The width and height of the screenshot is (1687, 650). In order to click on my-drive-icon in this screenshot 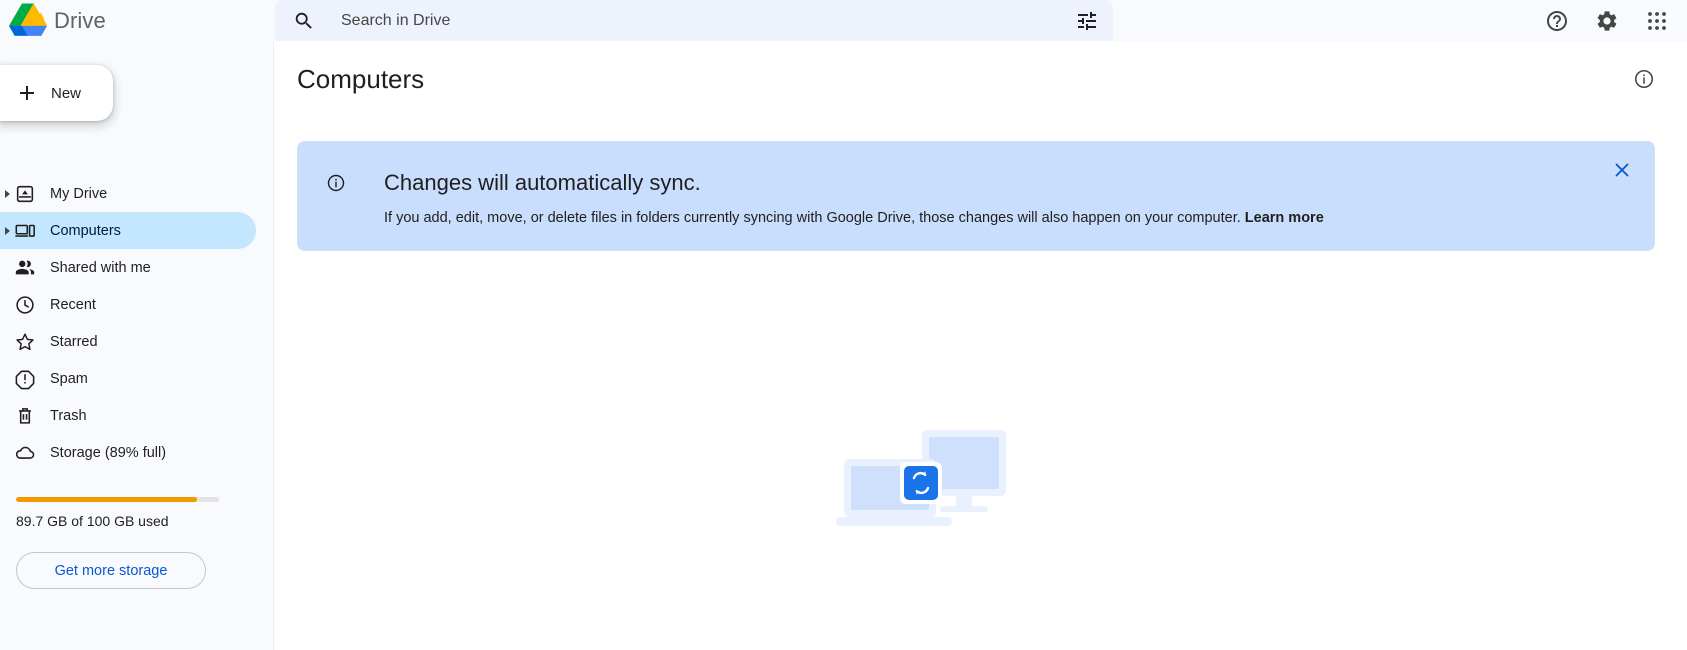, I will do `click(25, 193)`.